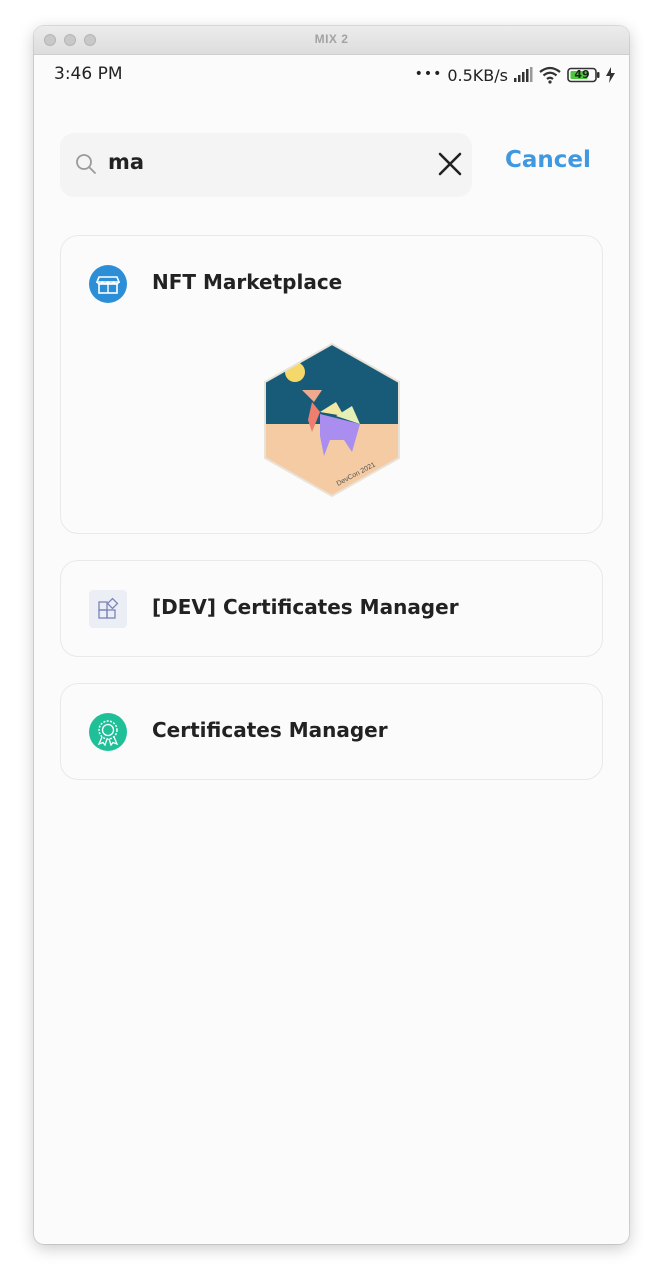 The height and width of the screenshot is (1286, 663). Describe the element at coordinates (108, 732) in the screenshot. I see `award-badge-icon` at that location.